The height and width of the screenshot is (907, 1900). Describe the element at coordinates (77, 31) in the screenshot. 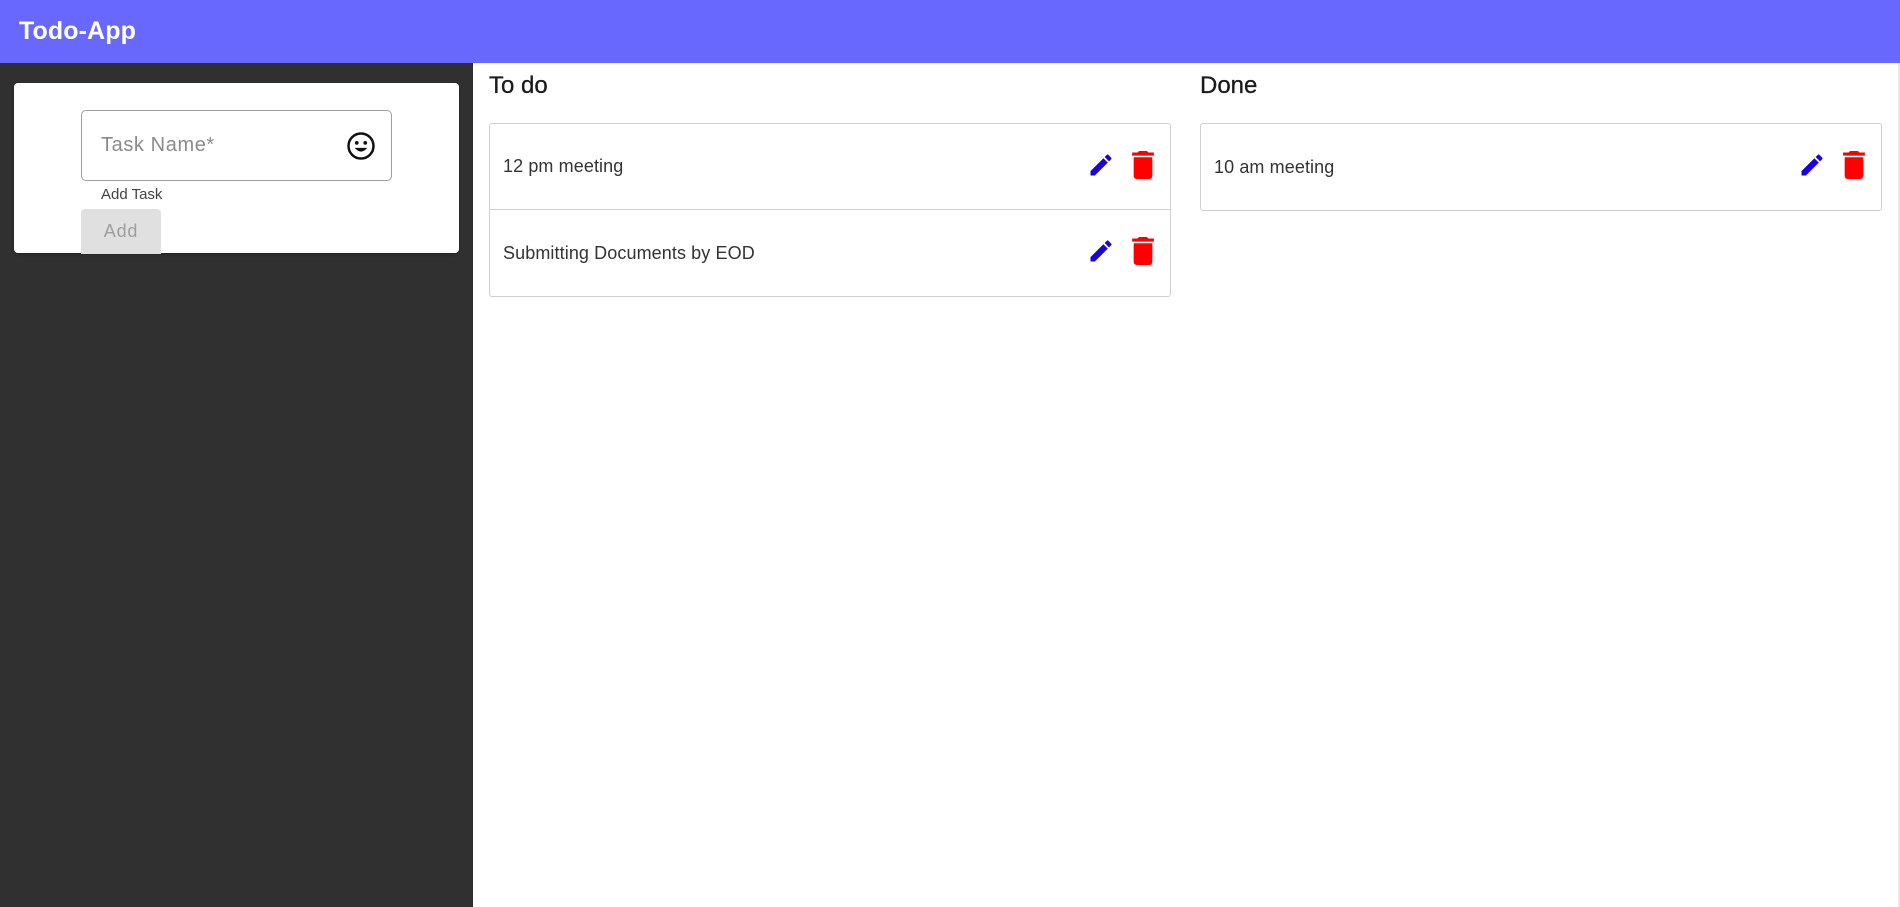

I see `app-title: Todo-App` at that location.